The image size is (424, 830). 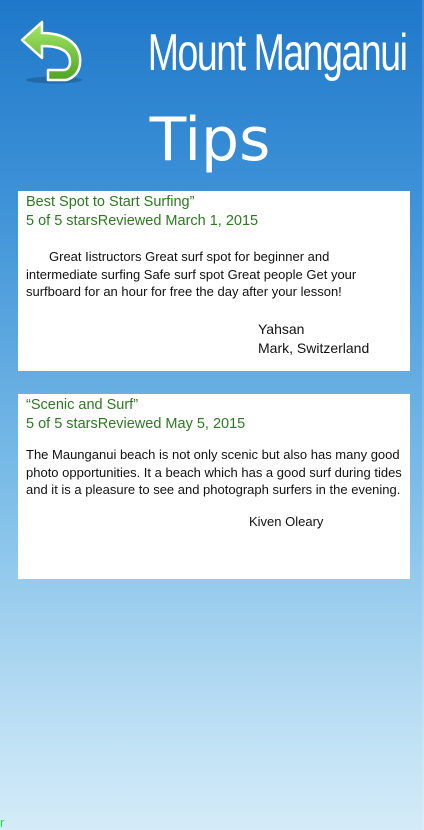 I want to click on review-title: “Scenic and Surf”, so click(x=82, y=405).